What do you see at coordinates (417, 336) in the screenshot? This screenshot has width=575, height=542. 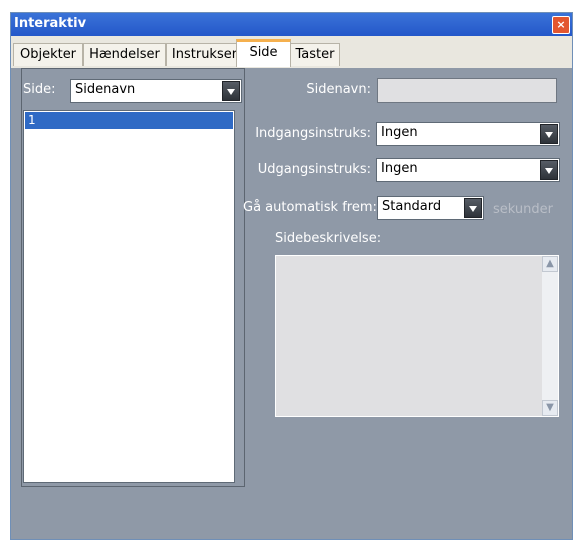 I see `sidebeskrivelse-textarea: ▲ ▼` at bounding box center [417, 336].